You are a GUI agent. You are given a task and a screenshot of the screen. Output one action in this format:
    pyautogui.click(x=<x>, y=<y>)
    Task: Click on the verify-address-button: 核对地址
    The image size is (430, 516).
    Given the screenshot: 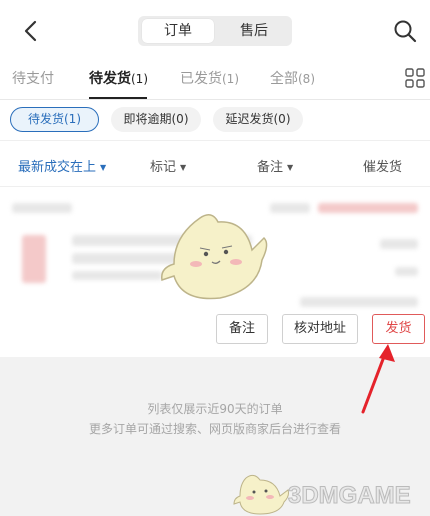 What is the action you would take?
    pyautogui.click(x=320, y=329)
    